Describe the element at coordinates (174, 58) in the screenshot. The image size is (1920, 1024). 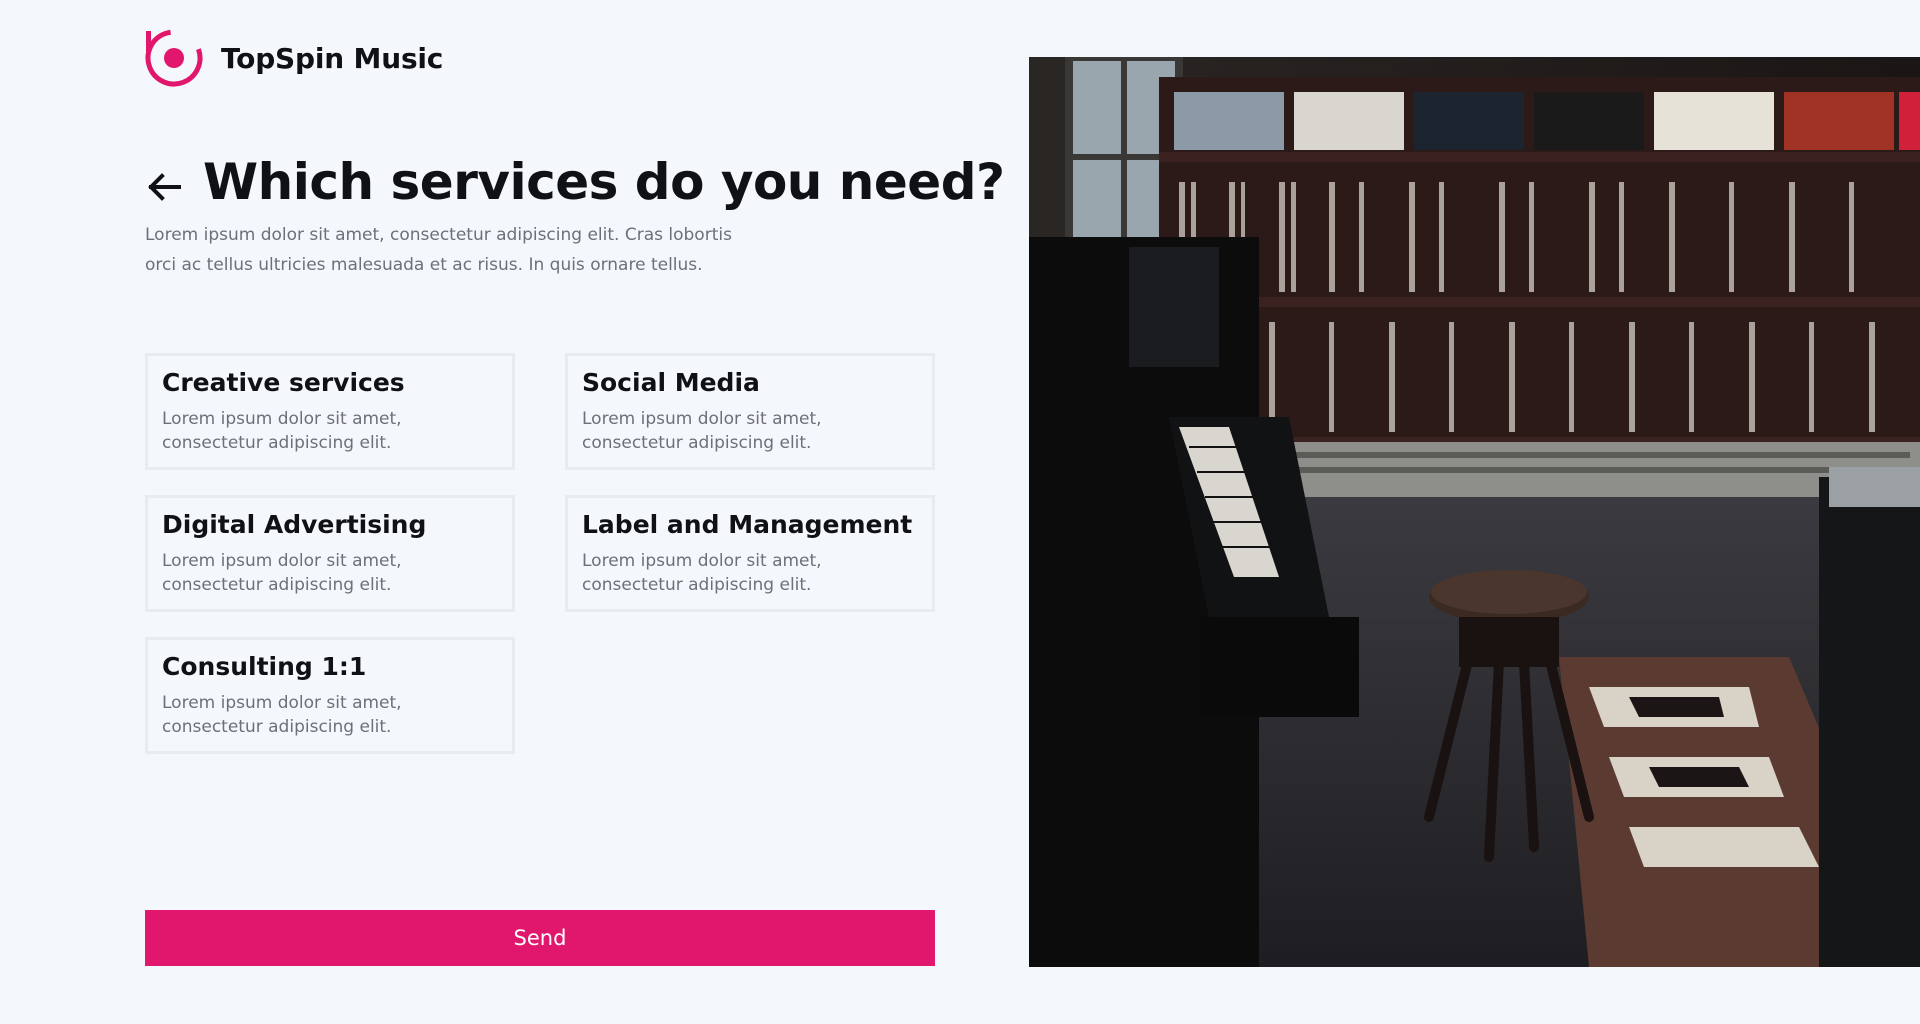
I see `topspin-logo-icon` at that location.